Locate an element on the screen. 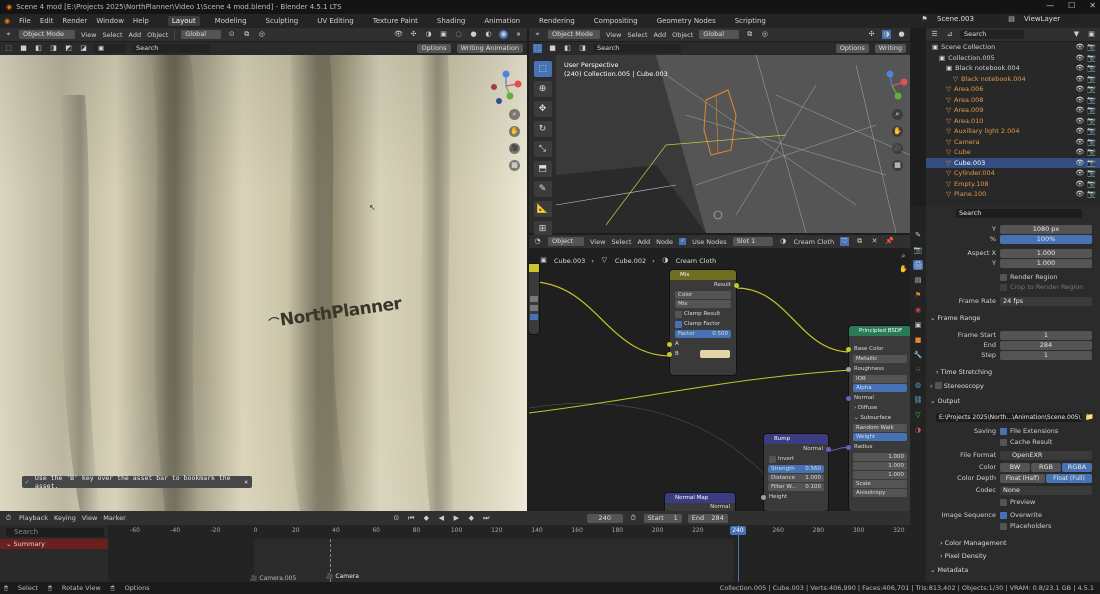 Image resolution: width=1100 pixels, height=594 pixels. shading-material-icon: ◐ is located at coordinates (488, 34).